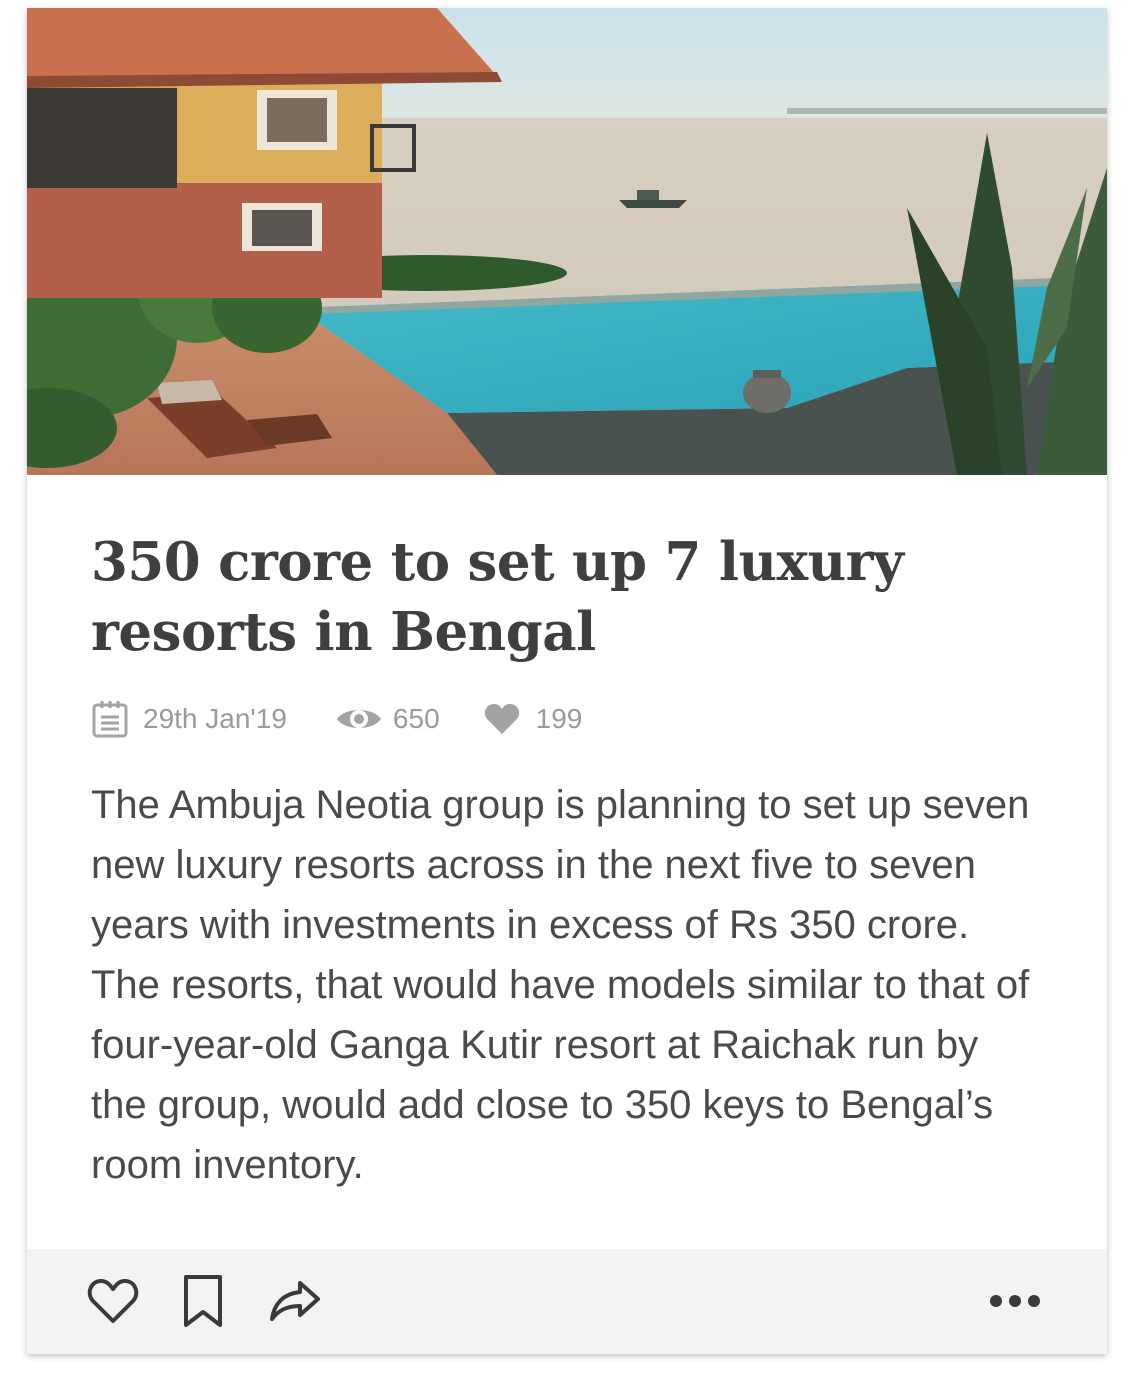 This screenshot has height=1391, width=1134. I want to click on more-button, so click(1015, 1303).